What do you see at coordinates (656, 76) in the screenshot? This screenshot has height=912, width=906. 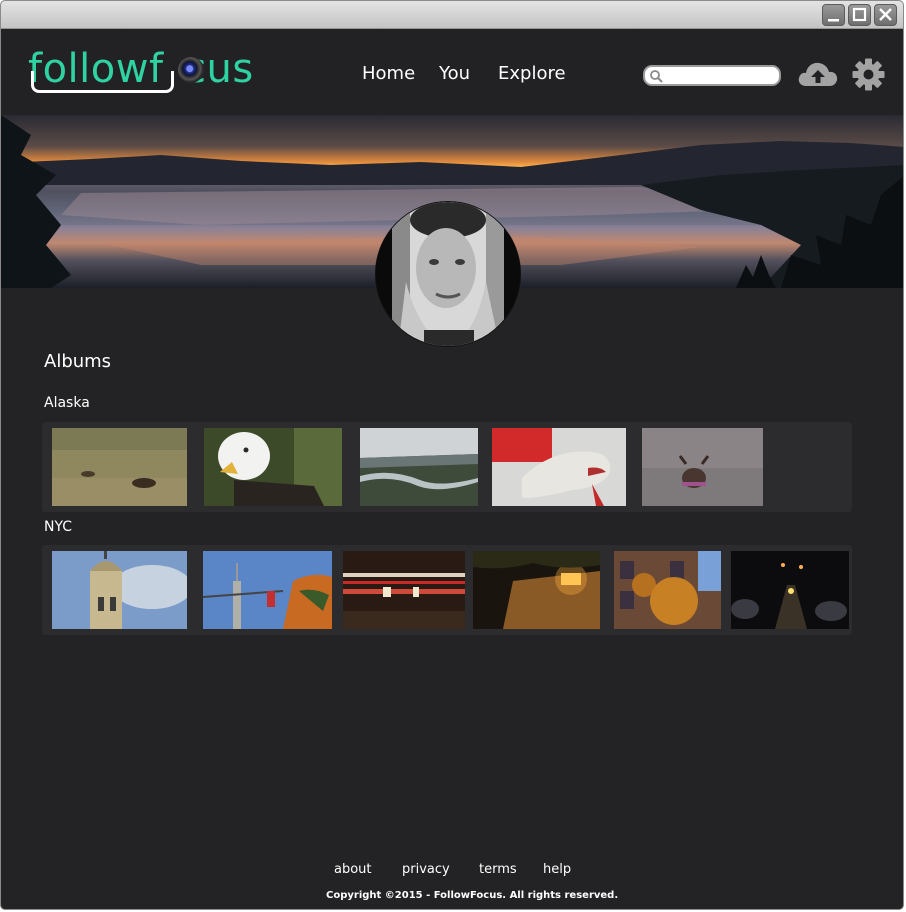 I see `search-icon` at bounding box center [656, 76].